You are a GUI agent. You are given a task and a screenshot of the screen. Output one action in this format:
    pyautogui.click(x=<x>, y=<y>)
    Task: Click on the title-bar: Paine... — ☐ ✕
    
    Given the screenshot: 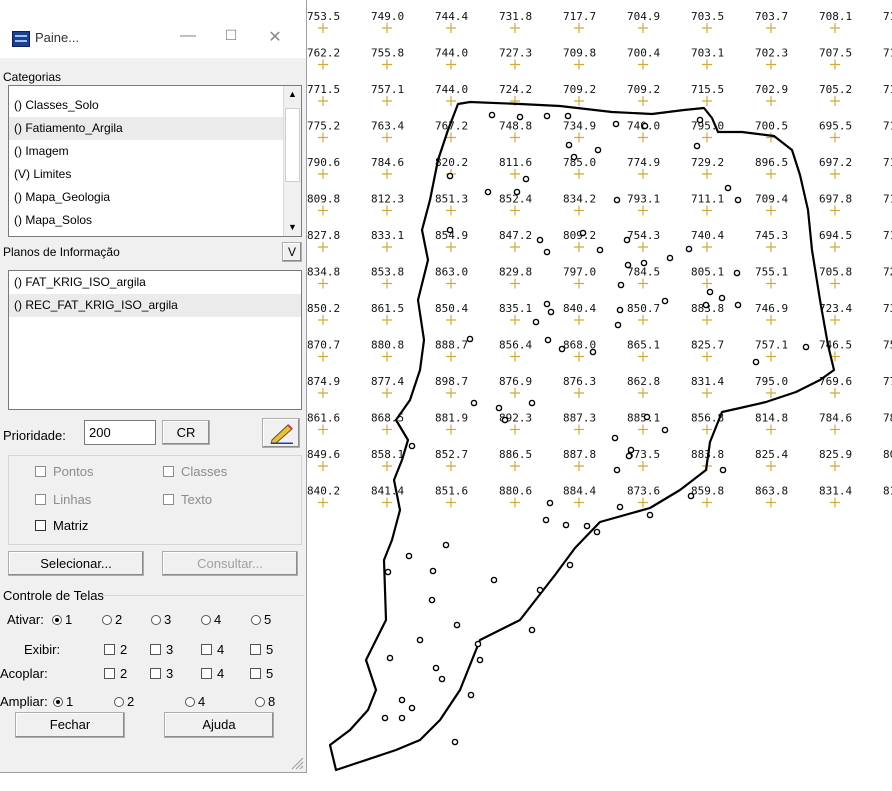 What is the action you would take?
    pyautogui.click(x=153, y=29)
    